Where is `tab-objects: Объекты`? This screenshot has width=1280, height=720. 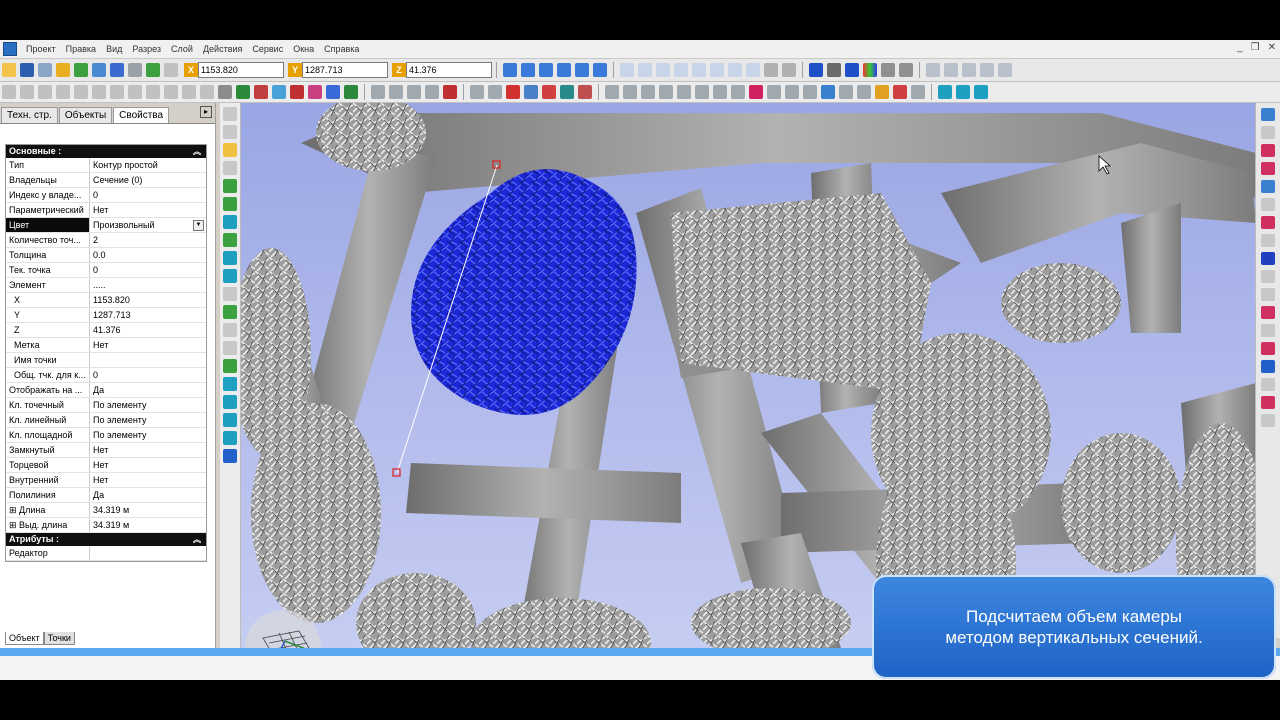
tab-objects: Объекты is located at coordinates (85, 115).